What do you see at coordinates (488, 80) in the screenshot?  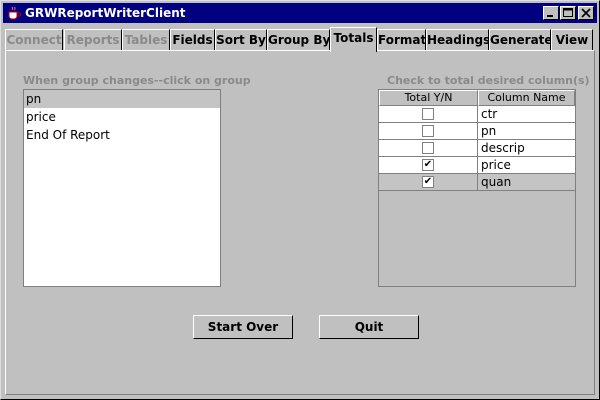 I see `totals-table-label: Check to total desired column(s)` at bounding box center [488, 80].